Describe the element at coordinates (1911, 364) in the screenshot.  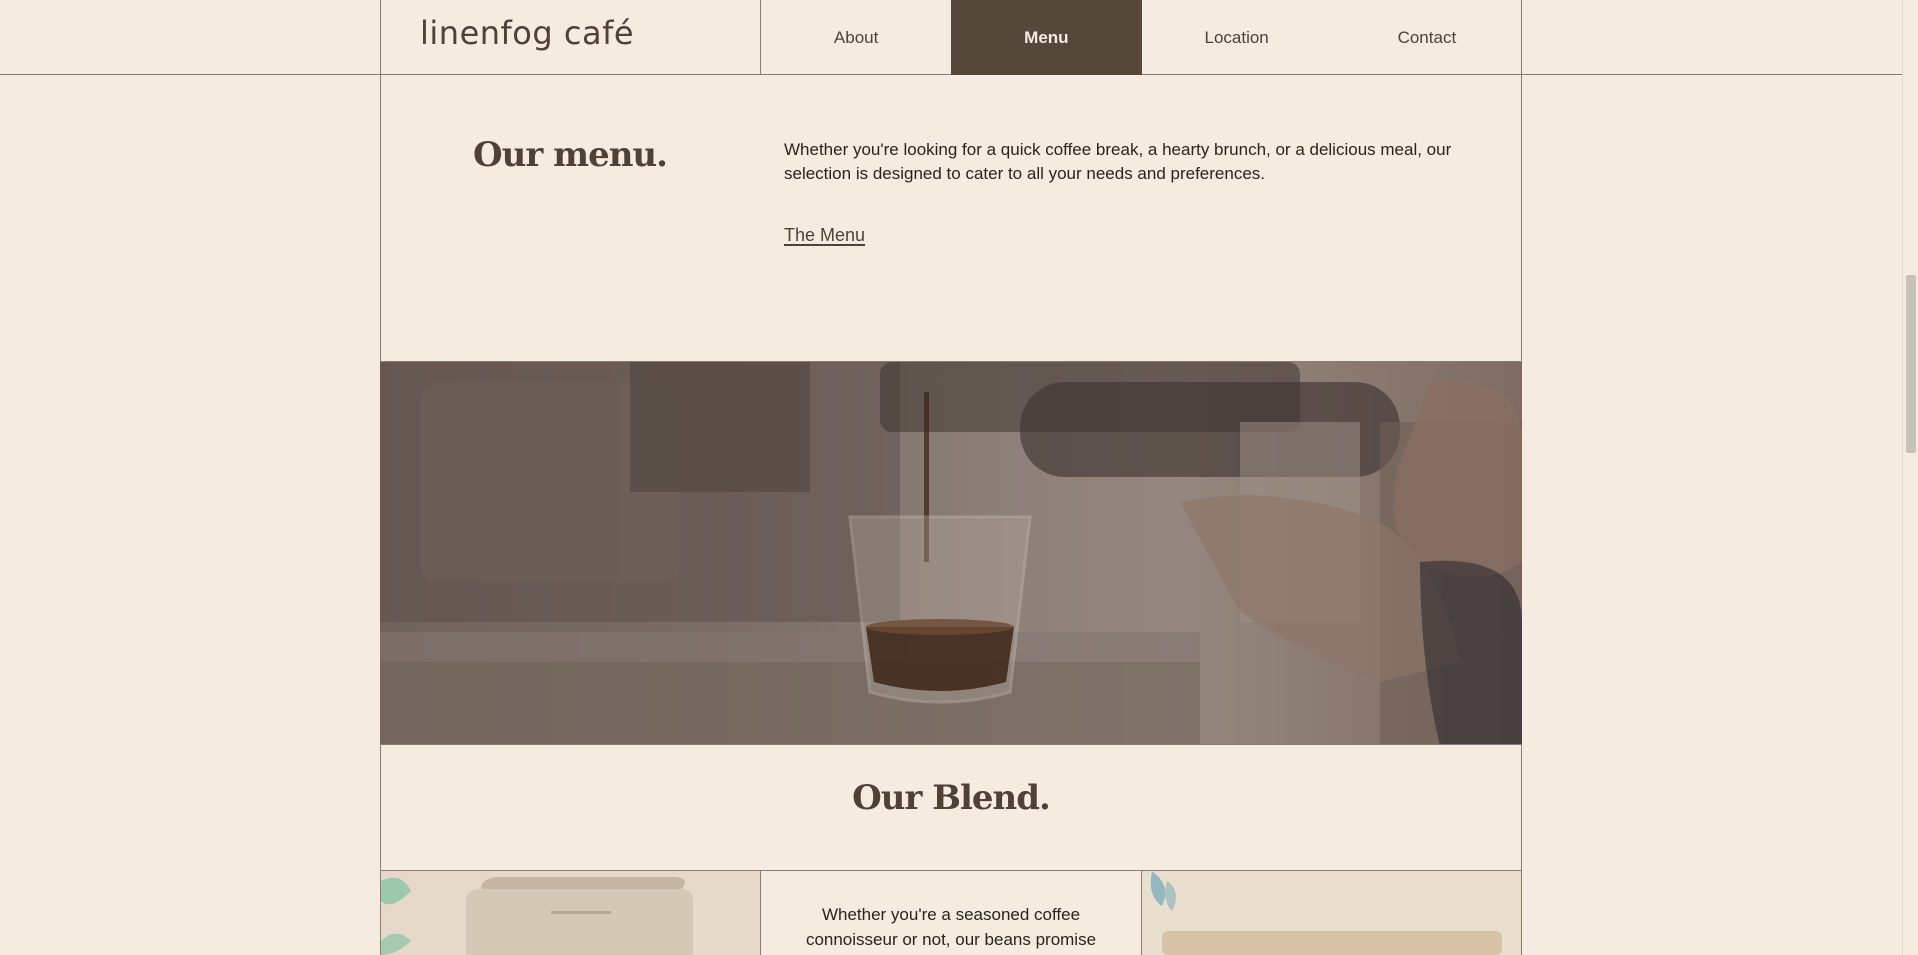
I see `scrollbar-thumb` at that location.